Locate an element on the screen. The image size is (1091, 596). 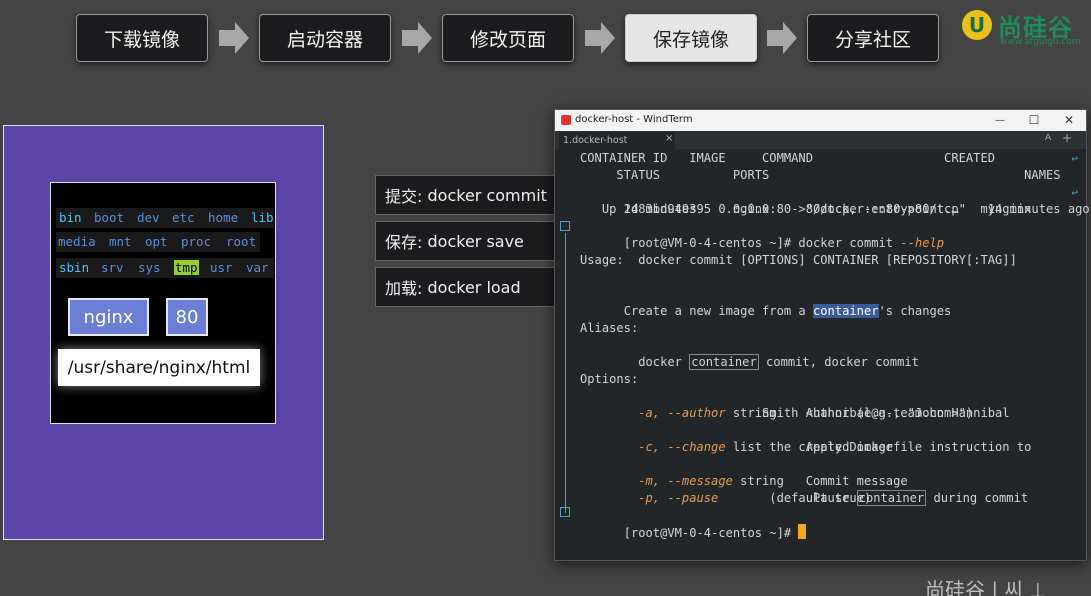
step-download-image: 下载镜像 is located at coordinates (142, 38).